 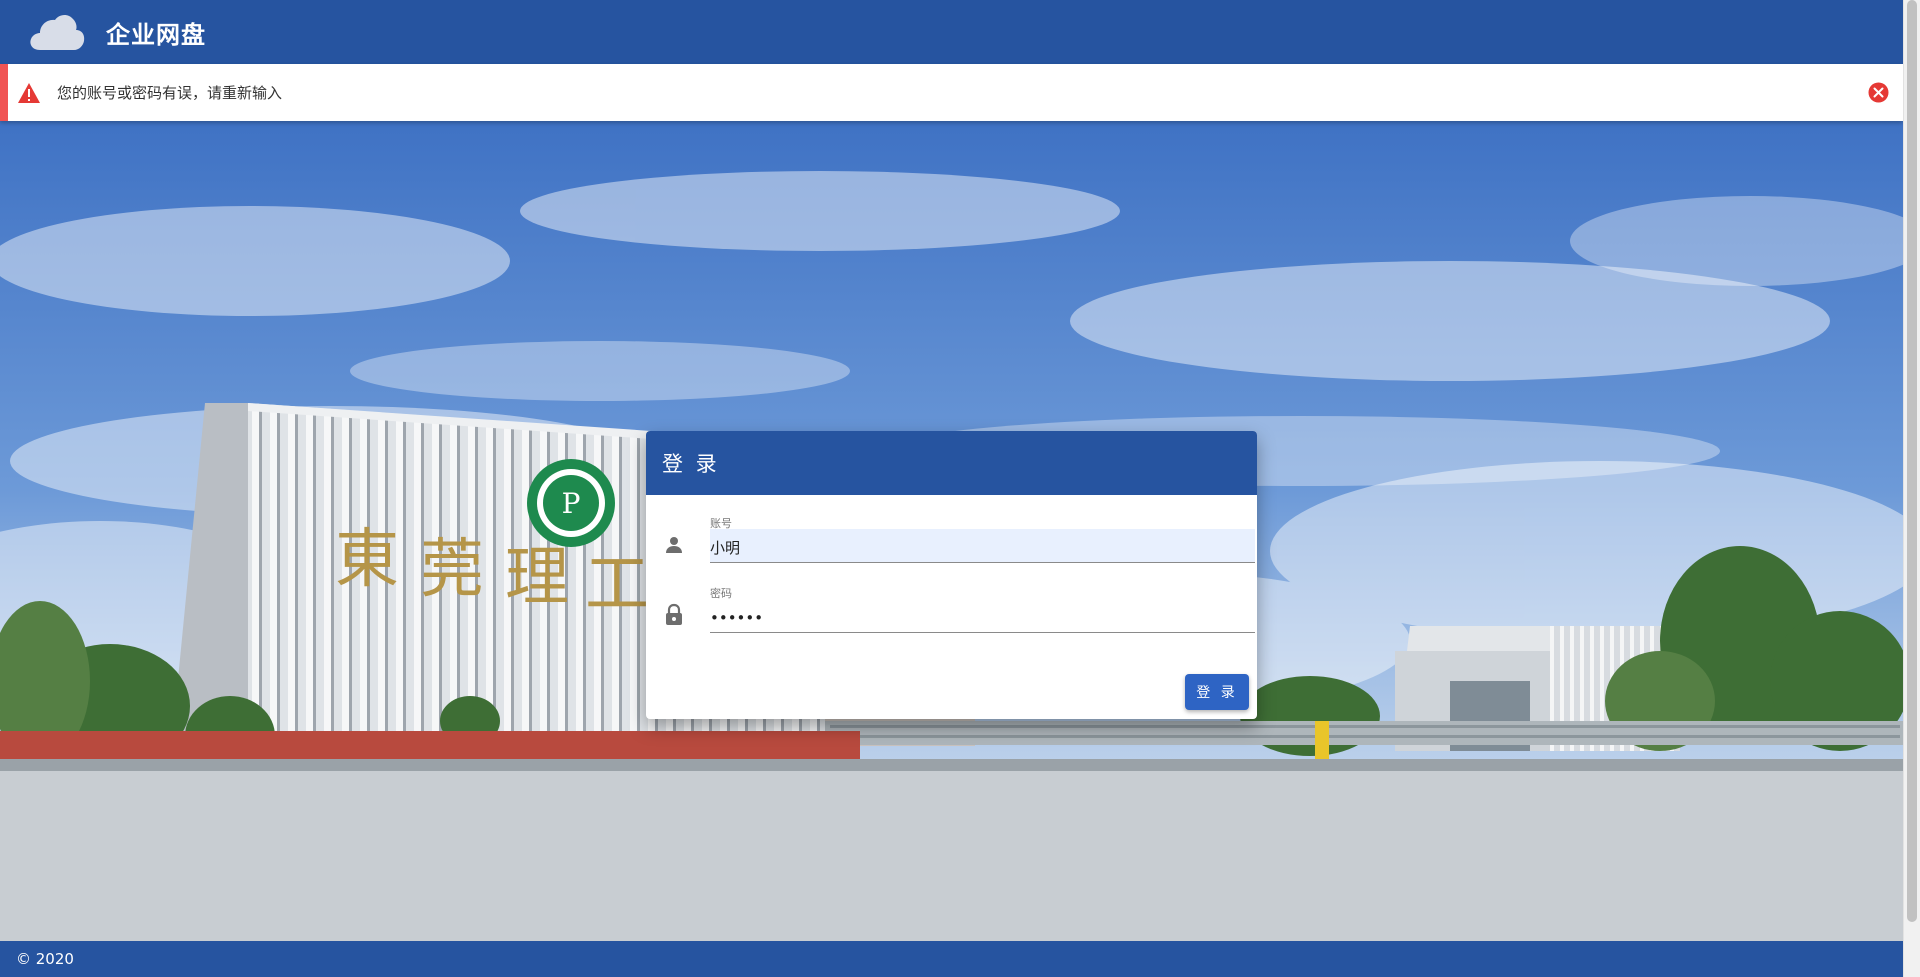 I want to click on account-field: 账号, so click(x=958, y=539).